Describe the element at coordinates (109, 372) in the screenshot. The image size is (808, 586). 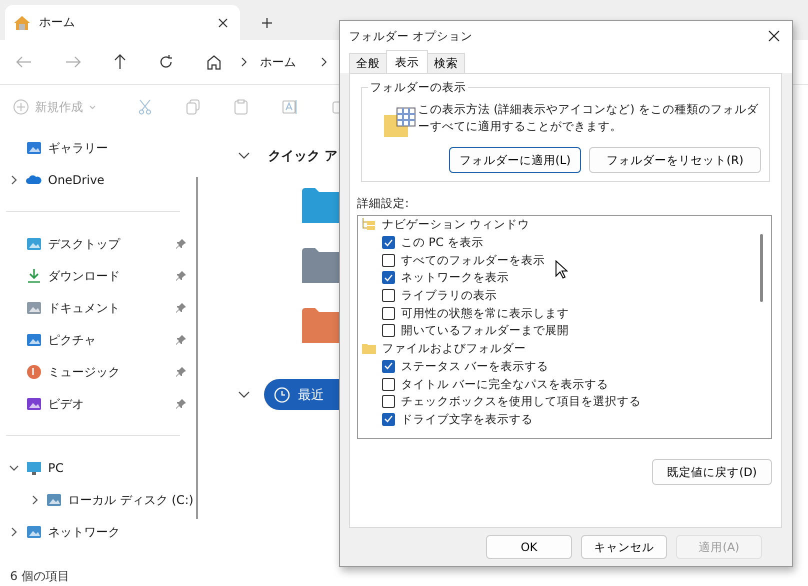
I see `sidebar-item: ミュージック` at that location.